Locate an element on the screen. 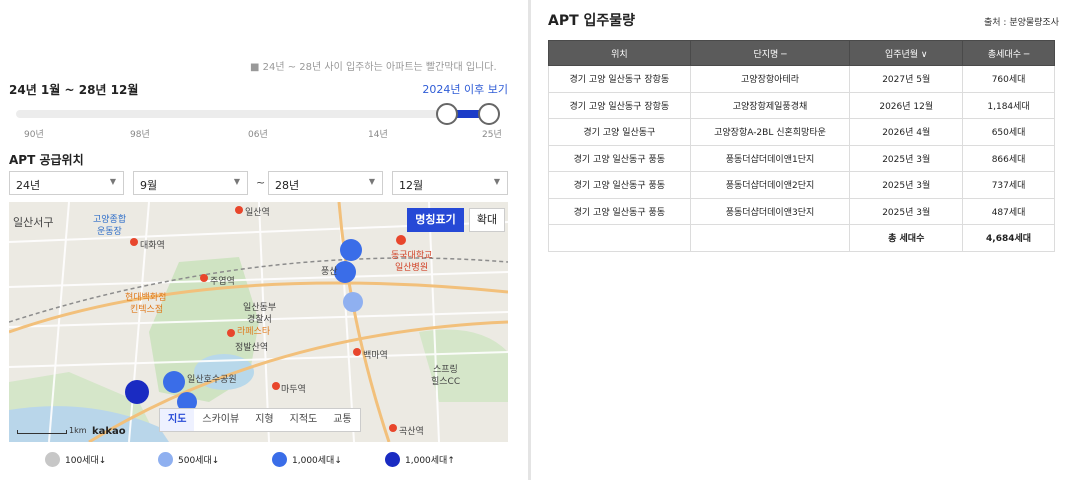  toggle-labels-button: 명칭표기 is located at coordinates (435, 220).